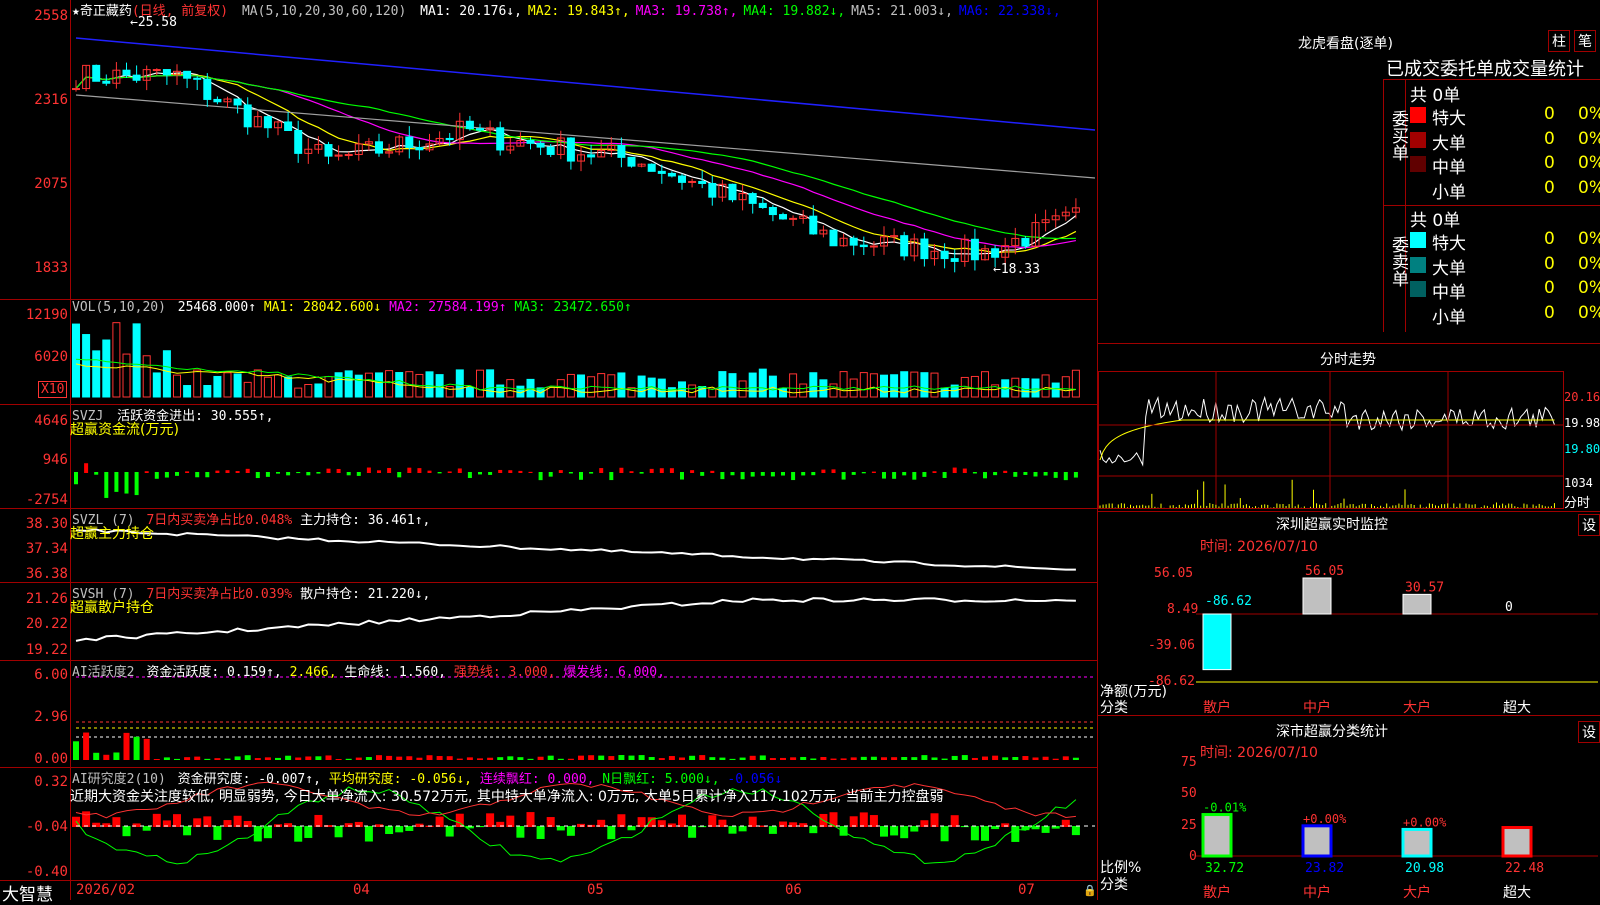 This screenshot has height=905, width=1600. I want to click on sell-row-pct: 0%, so click(1589, 312).